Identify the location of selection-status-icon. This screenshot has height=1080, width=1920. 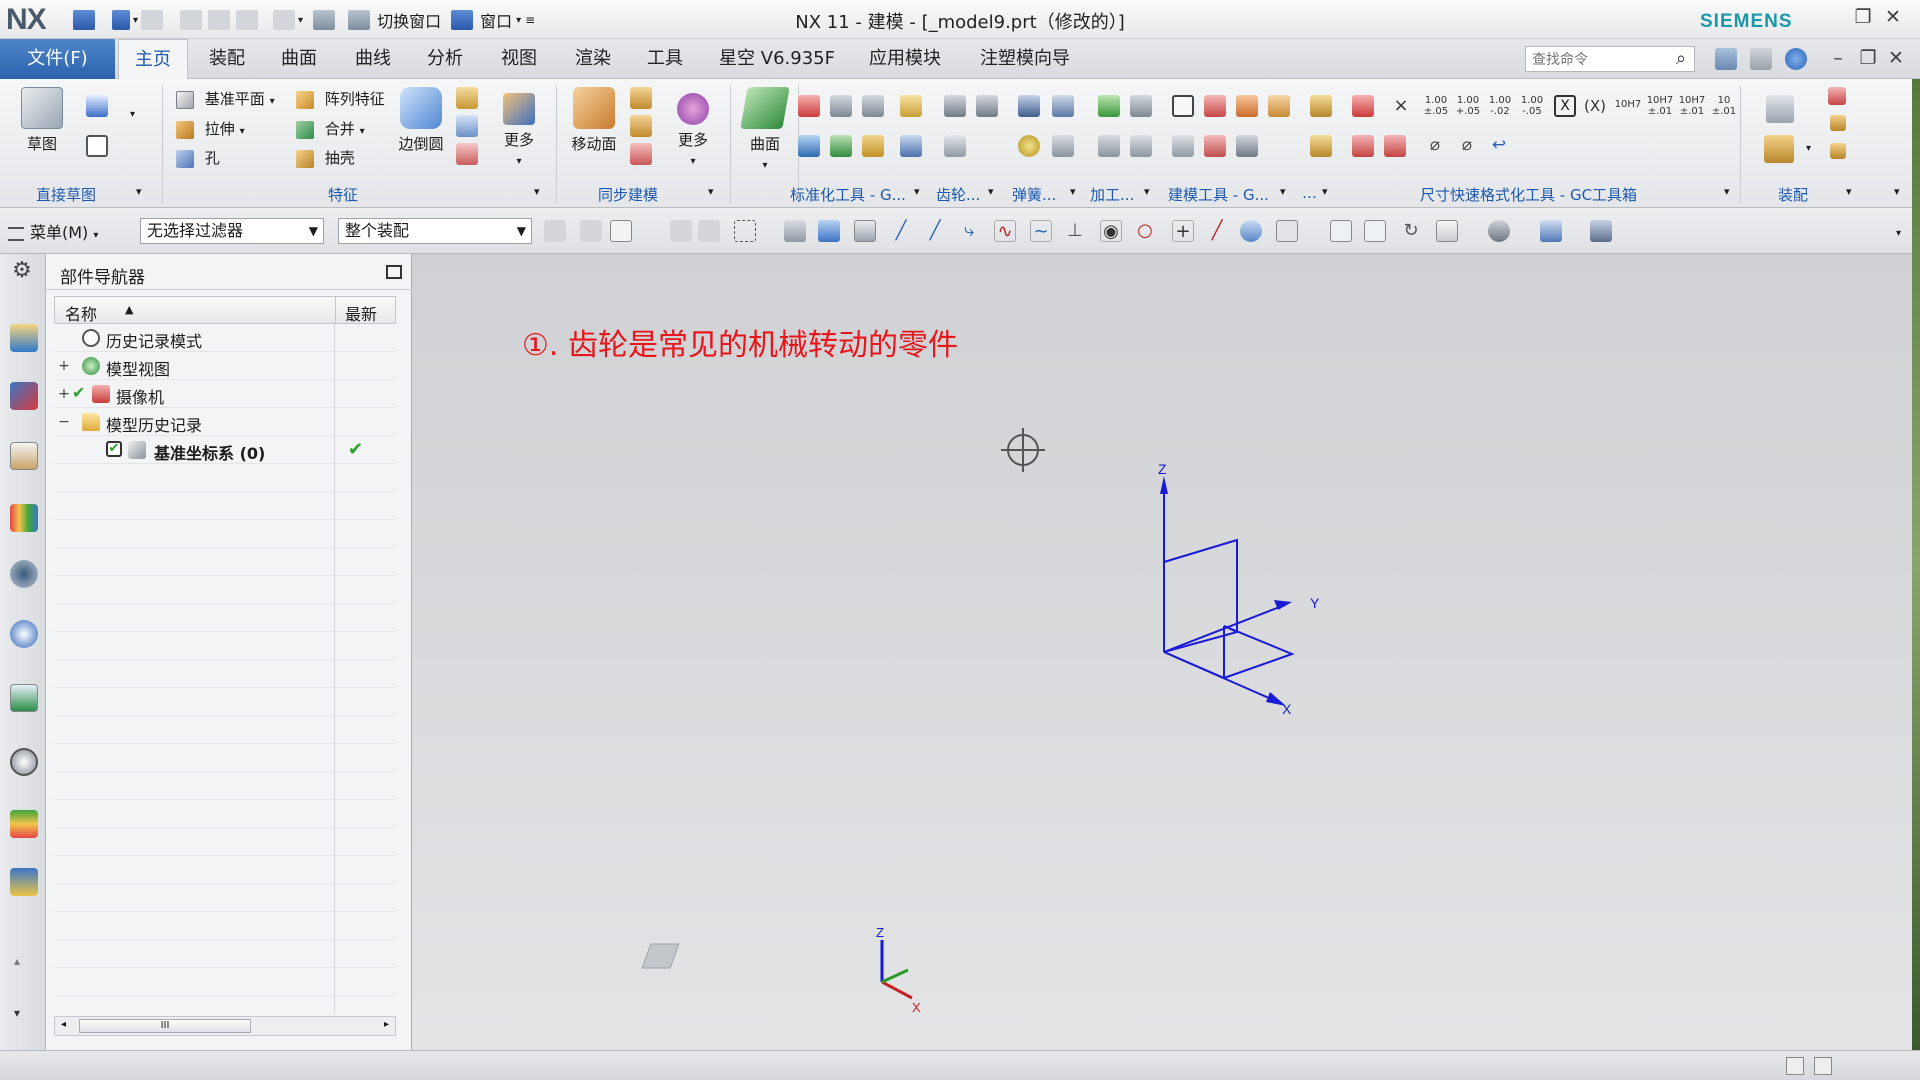
(1795, 1066).